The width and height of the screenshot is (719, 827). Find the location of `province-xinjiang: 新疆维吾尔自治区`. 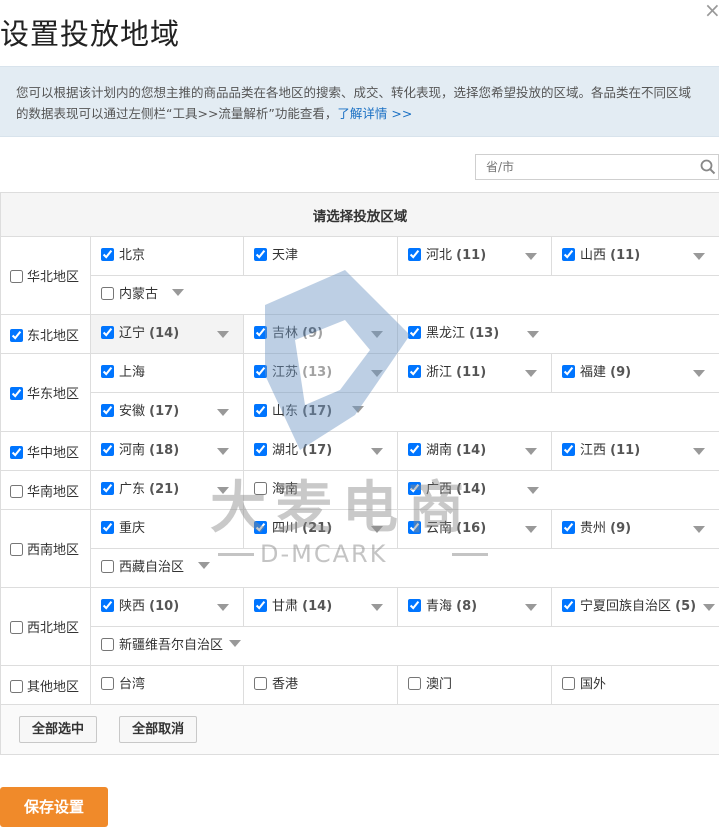

province-xinjiang: 新疆维吾尔自治区 is located at coordinates (405, 646).